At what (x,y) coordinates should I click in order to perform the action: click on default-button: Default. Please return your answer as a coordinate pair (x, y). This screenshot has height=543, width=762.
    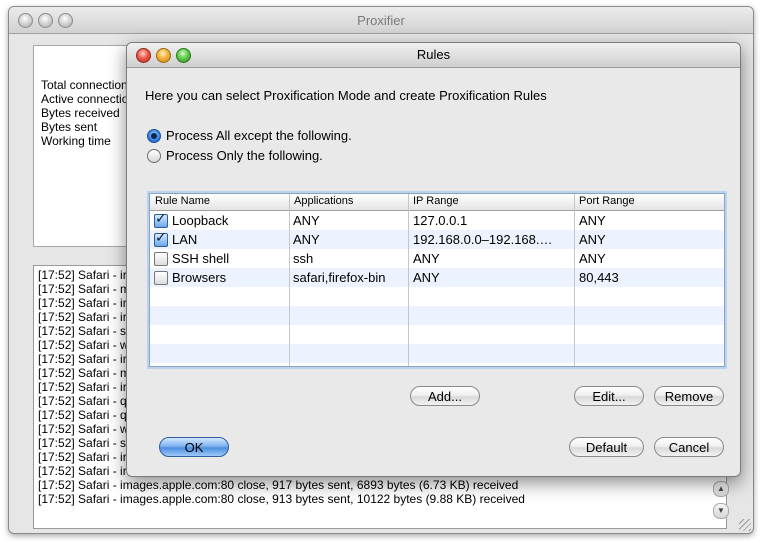
    Looking at the image, I should click on (606, 447).